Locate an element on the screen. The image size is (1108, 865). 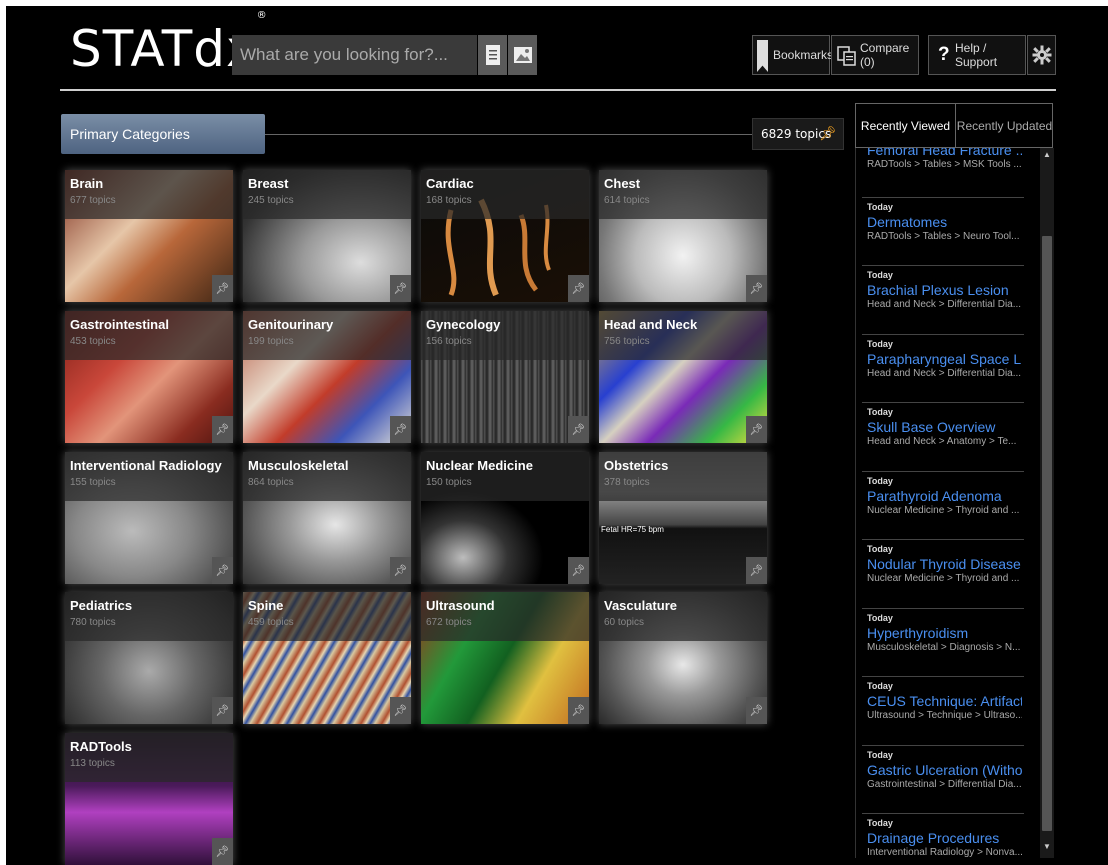
category-topic-count: 150 topics is located at coordinates (449, 482).